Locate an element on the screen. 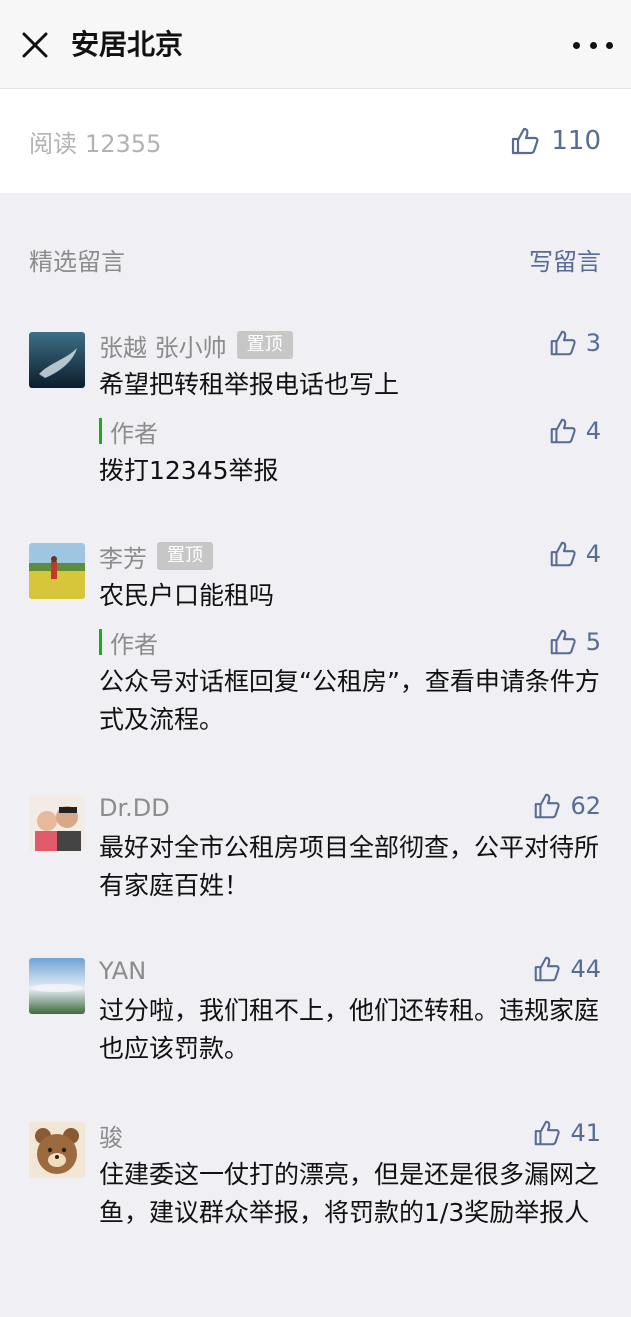 This screenshot has width=631, height=1317. reply-like-button: 5 is located at coordinates (574, 642).